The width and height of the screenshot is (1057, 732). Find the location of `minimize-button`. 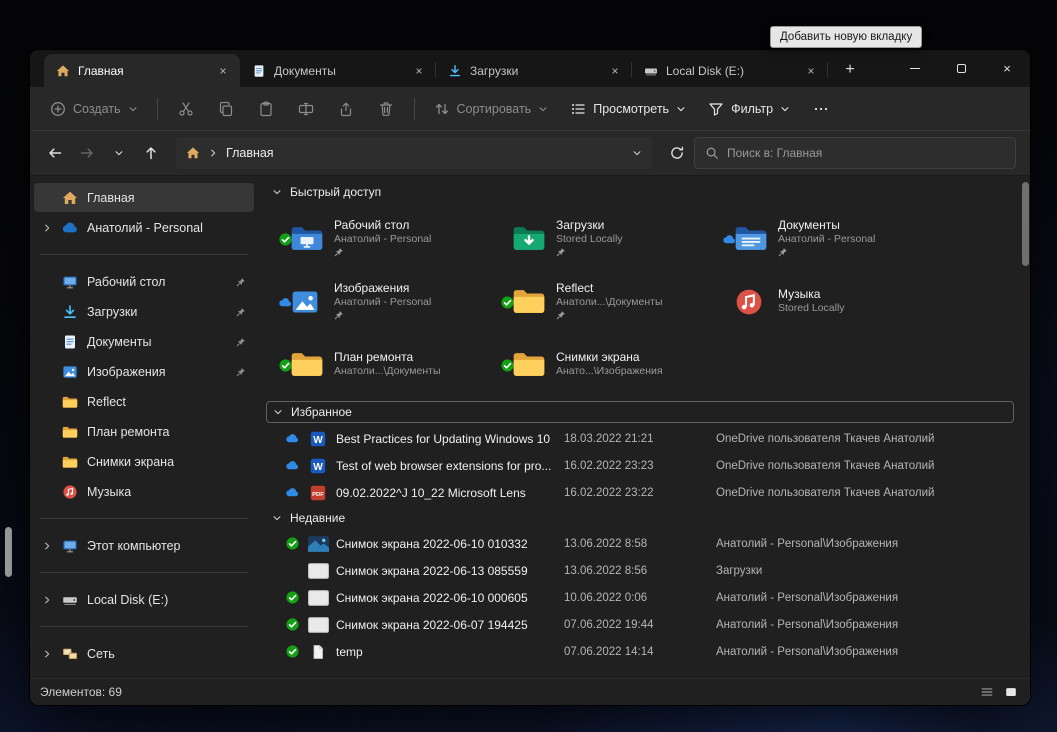

minimize-button is located at coordinates (915, 68).